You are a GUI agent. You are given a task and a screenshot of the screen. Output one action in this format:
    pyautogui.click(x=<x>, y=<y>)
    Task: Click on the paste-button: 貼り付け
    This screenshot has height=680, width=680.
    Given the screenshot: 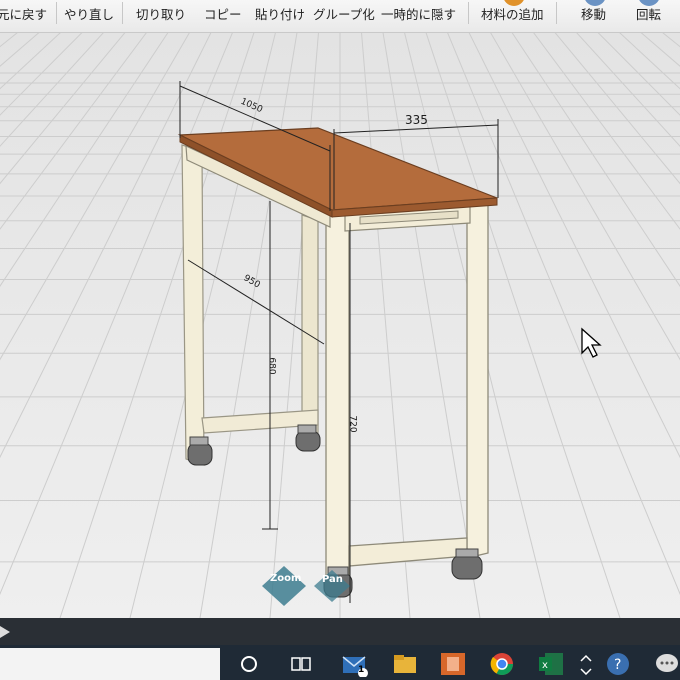 What is the action you would take?
    pyautogui.click(x=280, y=13)
    